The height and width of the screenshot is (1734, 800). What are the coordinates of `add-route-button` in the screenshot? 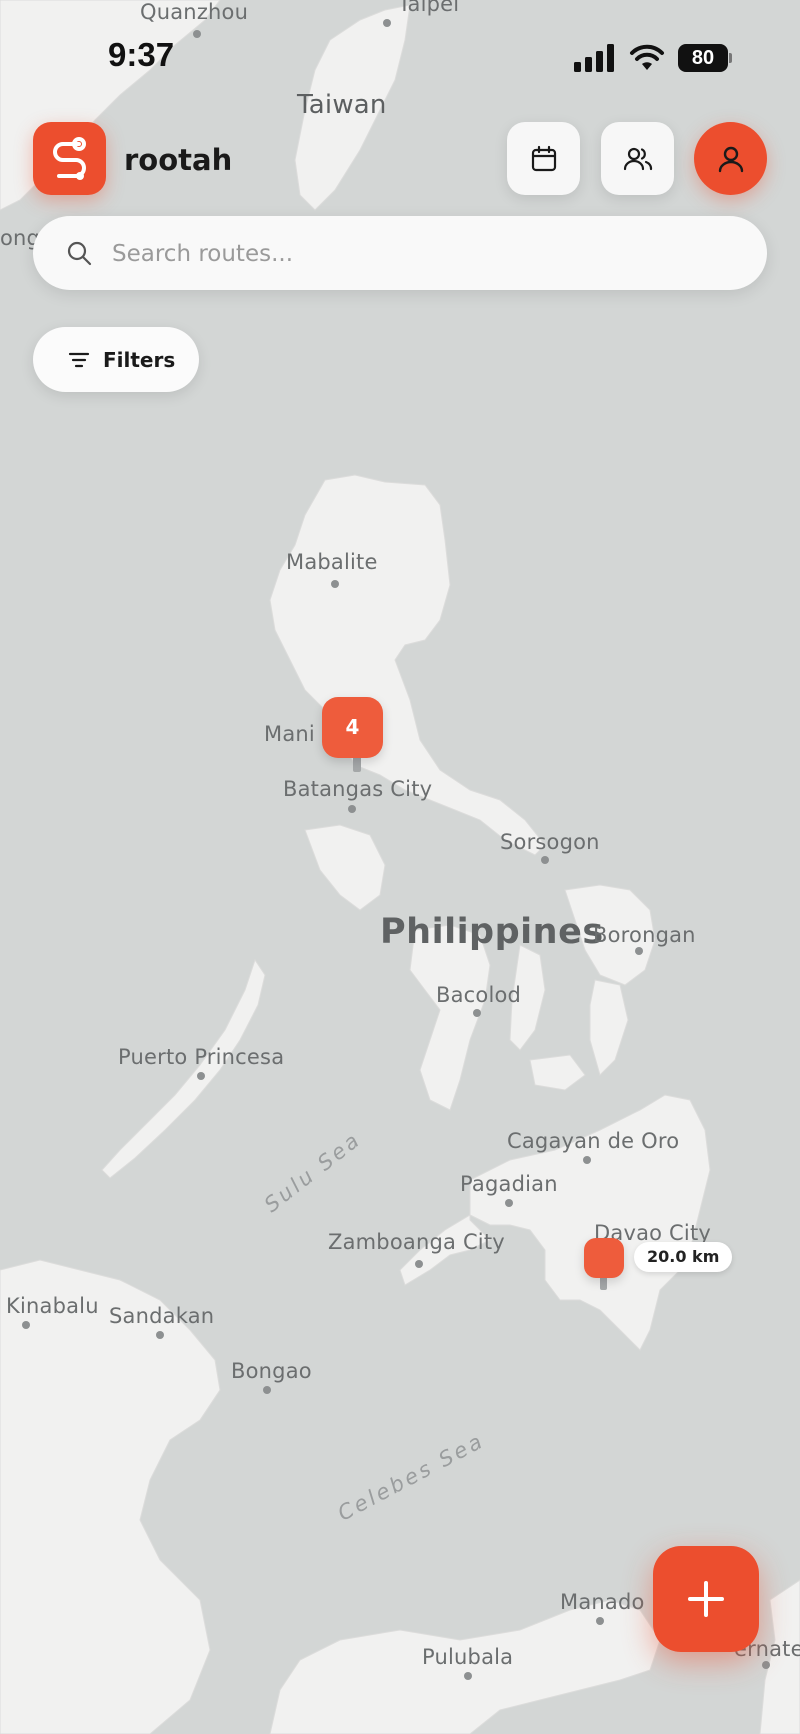 It's located at (706, 1599).